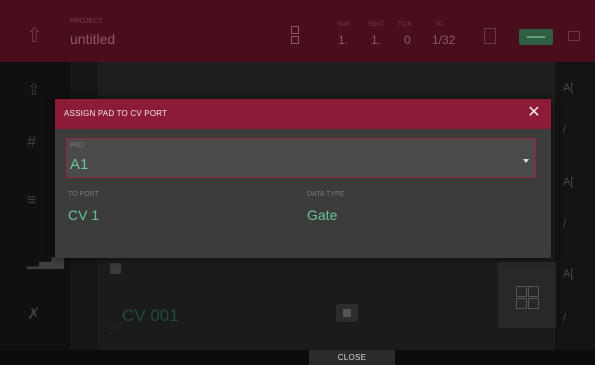  Describe the element at coordinates (31, 143) in the screenshot. I see `grid-nav-icon: #` at that location.